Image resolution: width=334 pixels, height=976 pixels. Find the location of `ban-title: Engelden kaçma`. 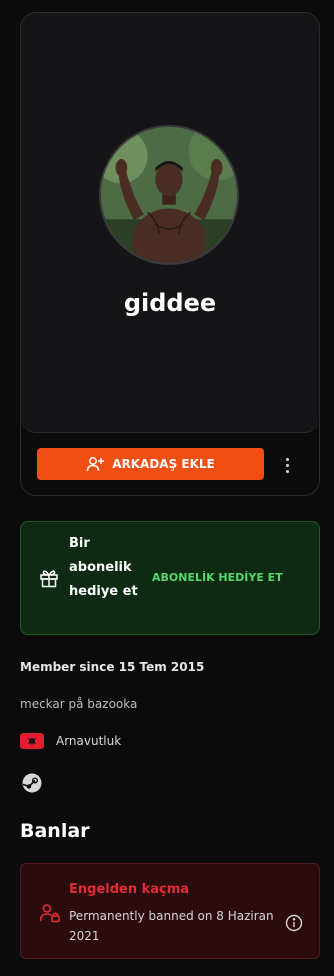

ban-title: Engelden kaçma is located at coordinates (129, 889).